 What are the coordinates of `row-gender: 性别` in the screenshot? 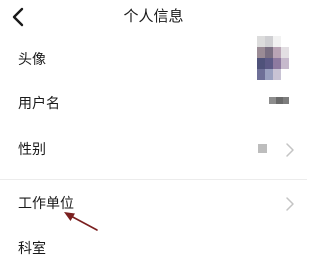 It's located at (153, 151).